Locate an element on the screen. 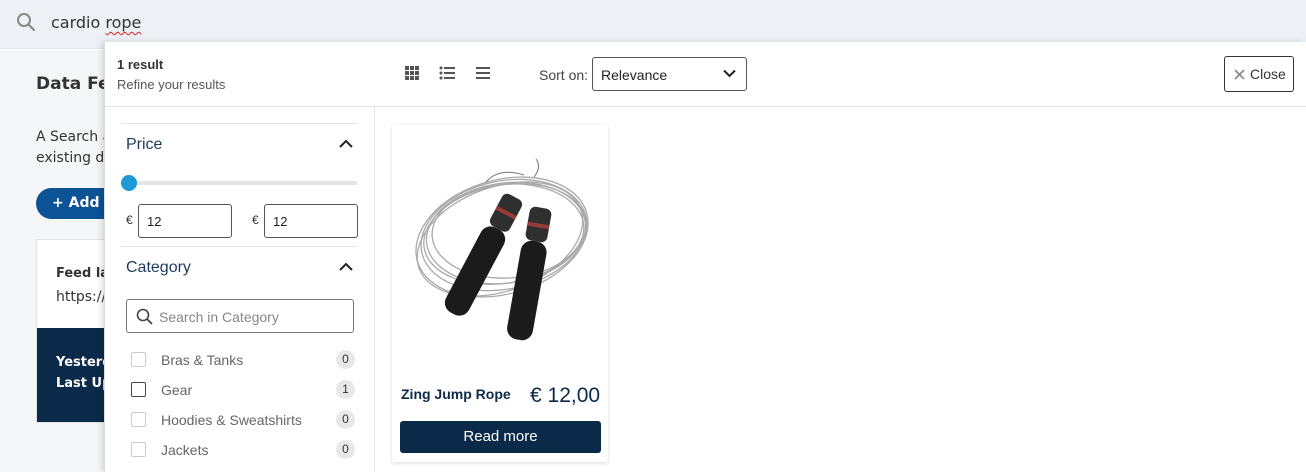  product-image is located at coordinates (500, 247).